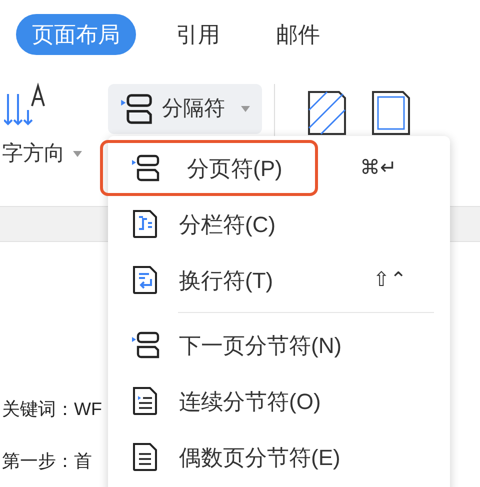 The image size is (480, 487). I want to click on ribbon-tab: 邮件, so click(298, 34).